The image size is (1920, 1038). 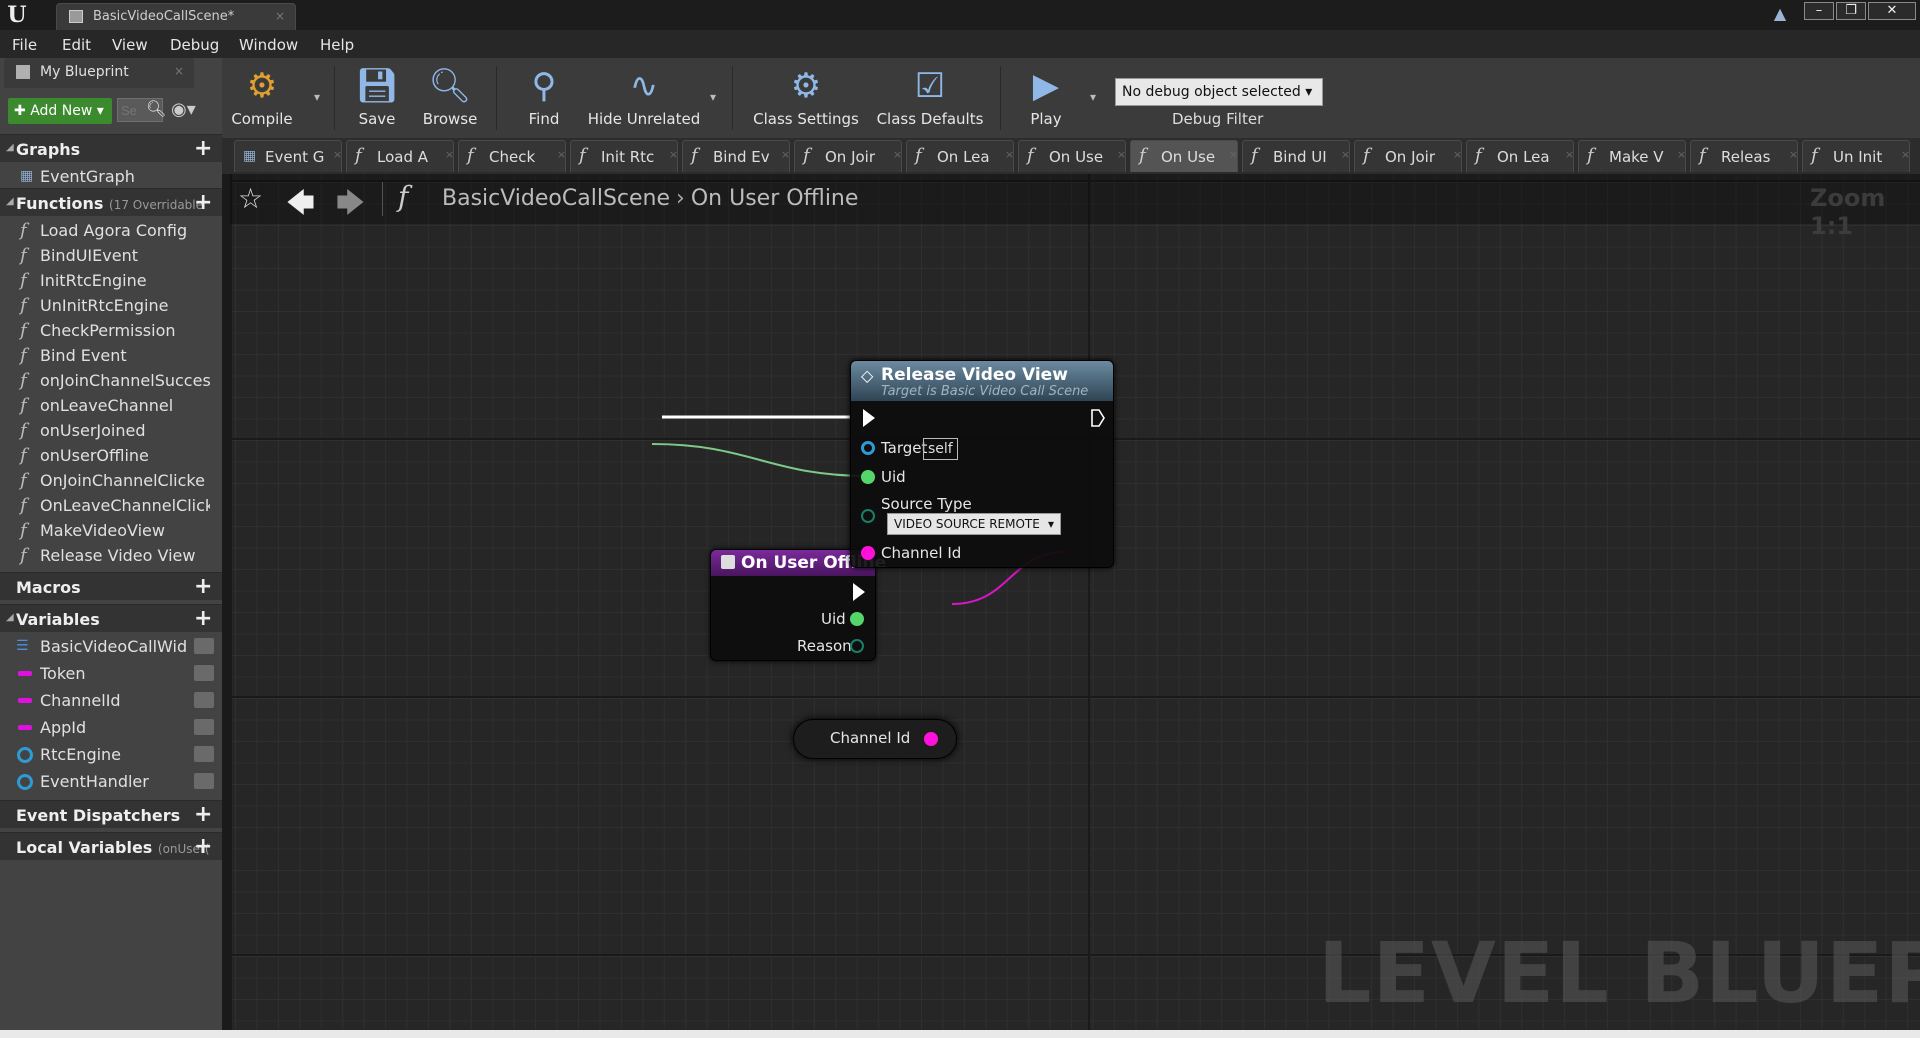 What do you see at coordinates (111, 202) in the screenshot?
I see `functions-section-header: ◢ Functions (17 Overridable +` at bounding box center [111, 202].